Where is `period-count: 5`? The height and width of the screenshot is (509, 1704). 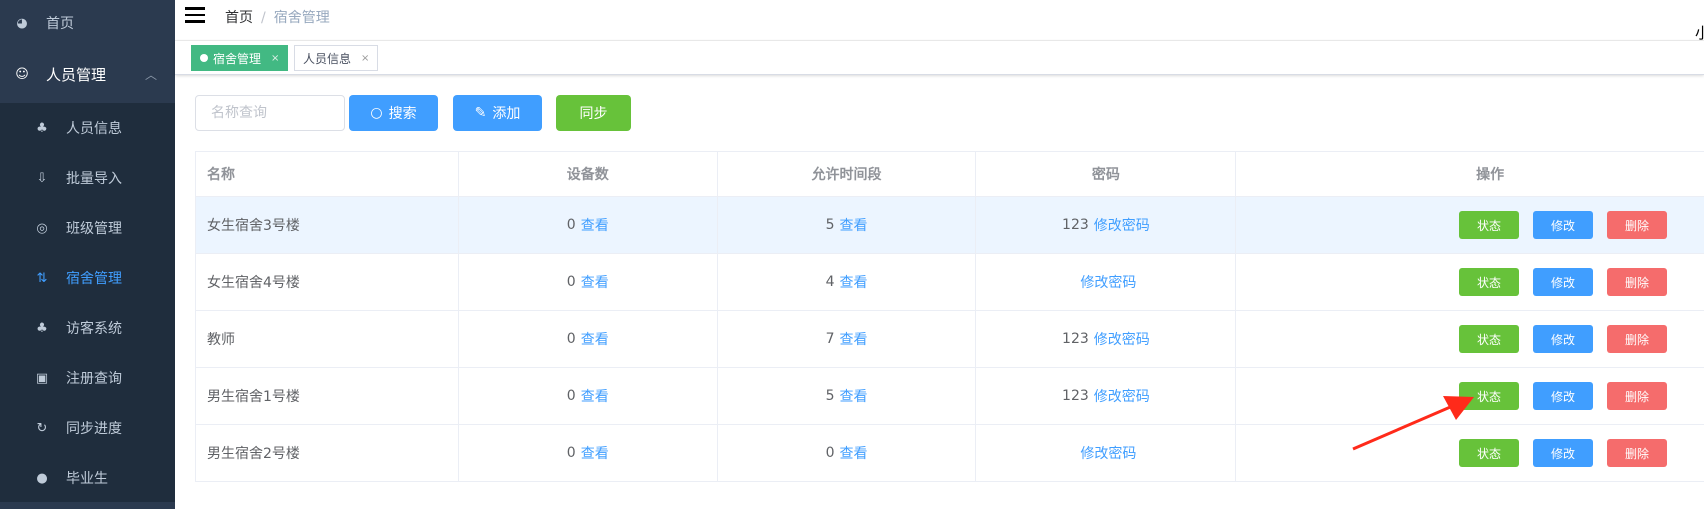
period-count: 5 is located at coordinates (830, 396).